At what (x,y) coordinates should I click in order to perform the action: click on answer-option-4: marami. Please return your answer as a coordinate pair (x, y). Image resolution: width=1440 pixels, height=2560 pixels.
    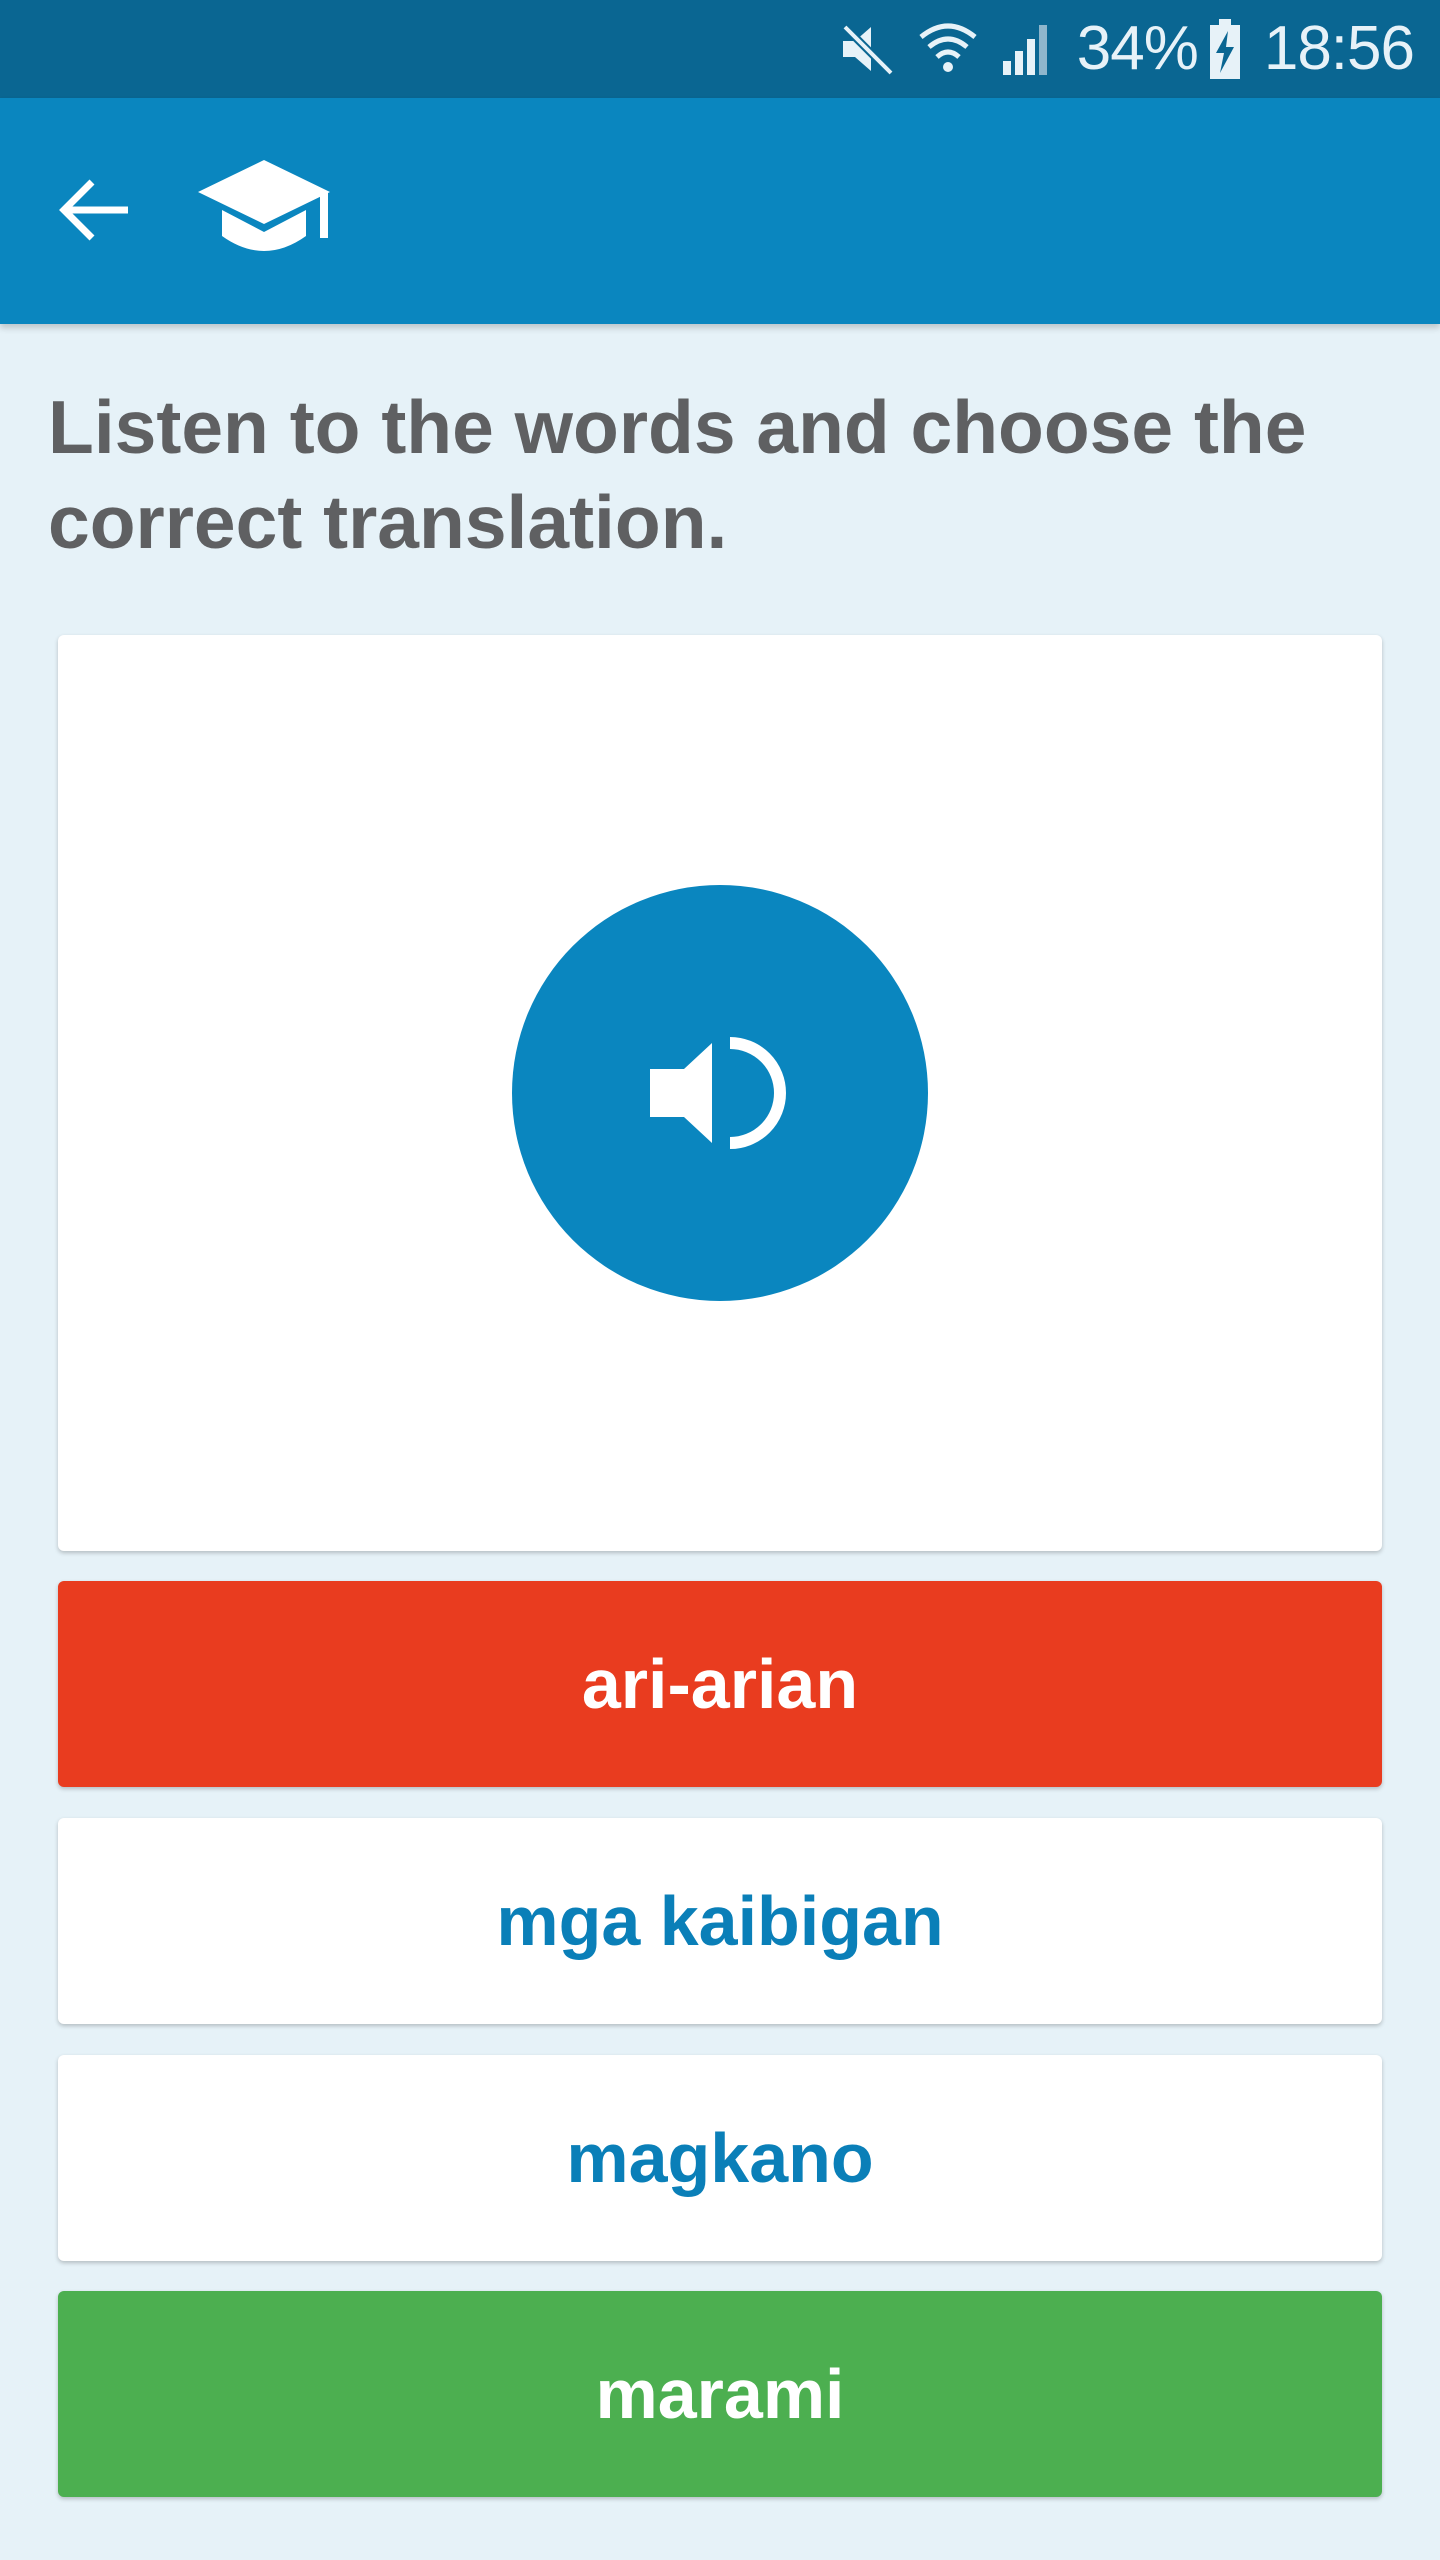
    Looking at the image, I should click on (720, 2394).